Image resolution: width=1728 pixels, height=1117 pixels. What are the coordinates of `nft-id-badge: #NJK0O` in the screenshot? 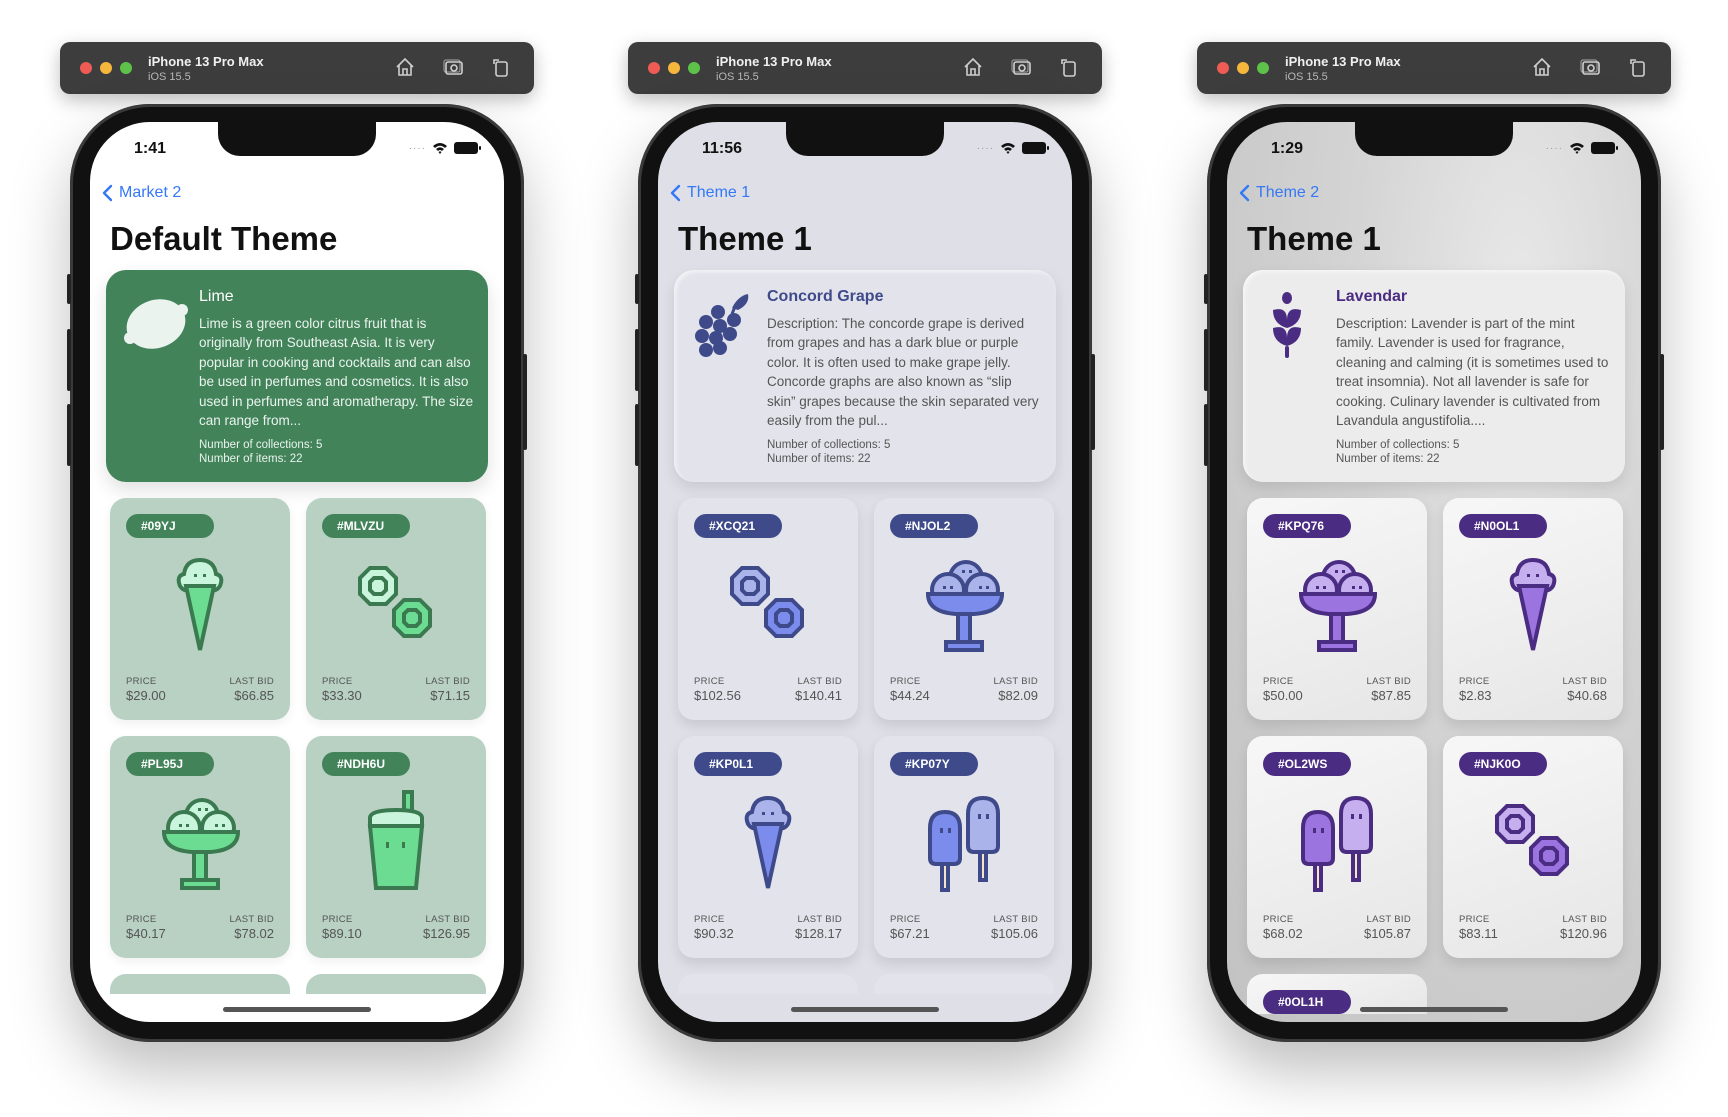 It's located at (1503, 764).